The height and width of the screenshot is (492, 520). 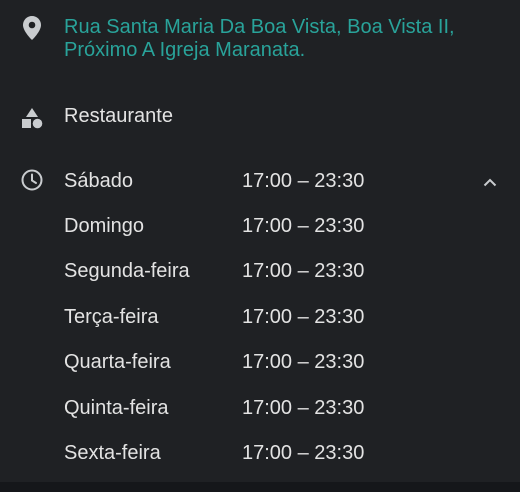 I want to click on hours-row: Quinta-feira 17:00 – 23:30, so click(x=260, y=407).